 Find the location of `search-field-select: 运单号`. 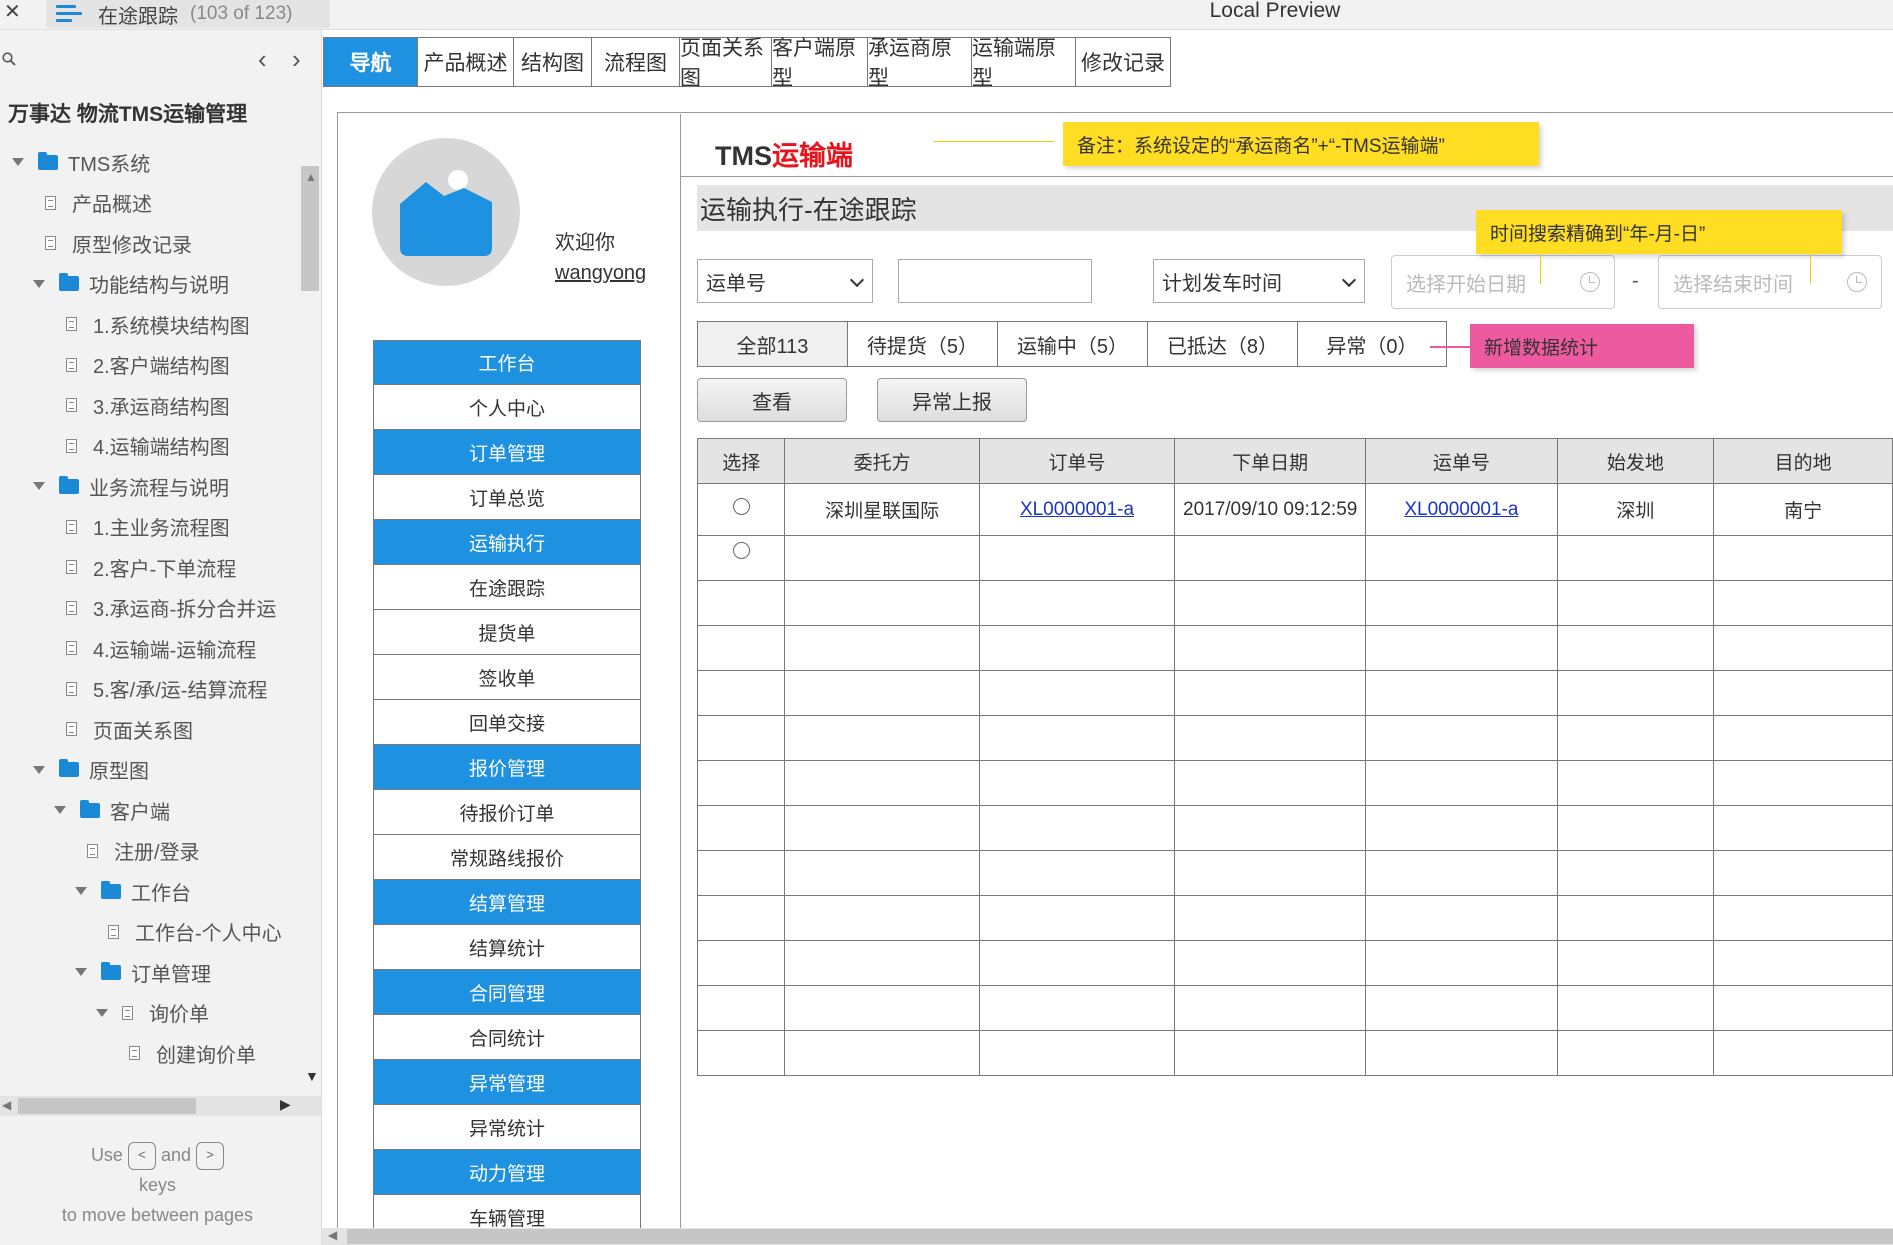

search-field-select: 运单号 is located at coordinates (785, 281).